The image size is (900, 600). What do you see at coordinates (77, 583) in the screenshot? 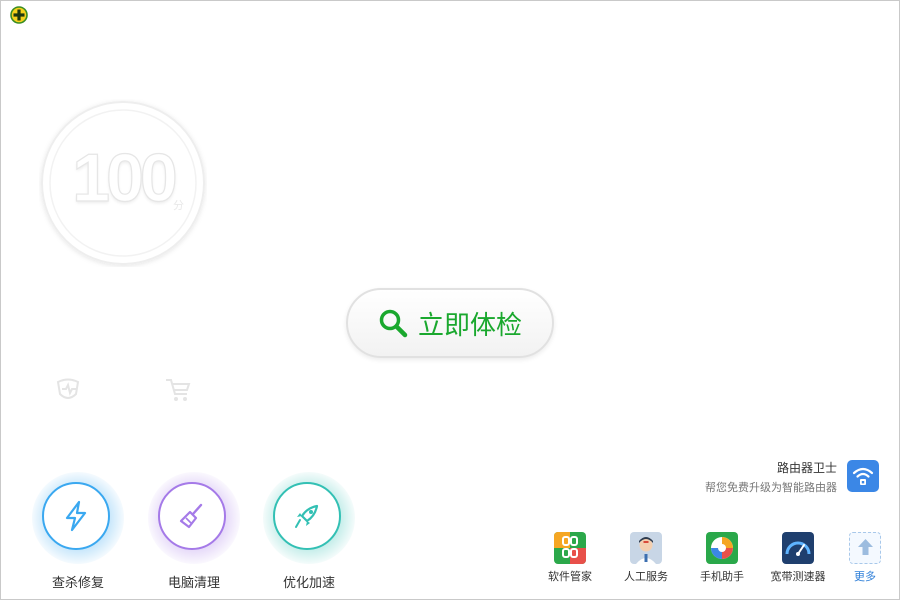
I see `virus-scan-label: 查杀修复` at bounding box center [77, 583].